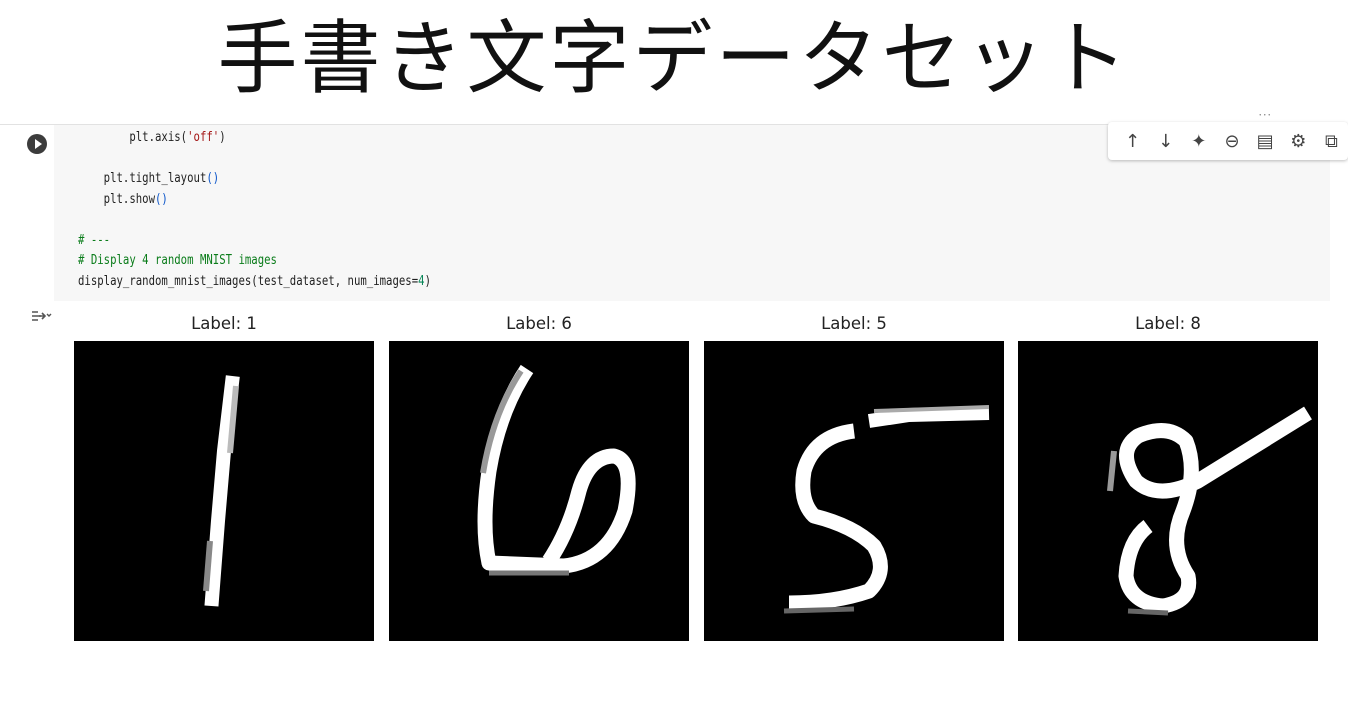  I want to click on code-line: plt.axis('off'), so click(447, 138).